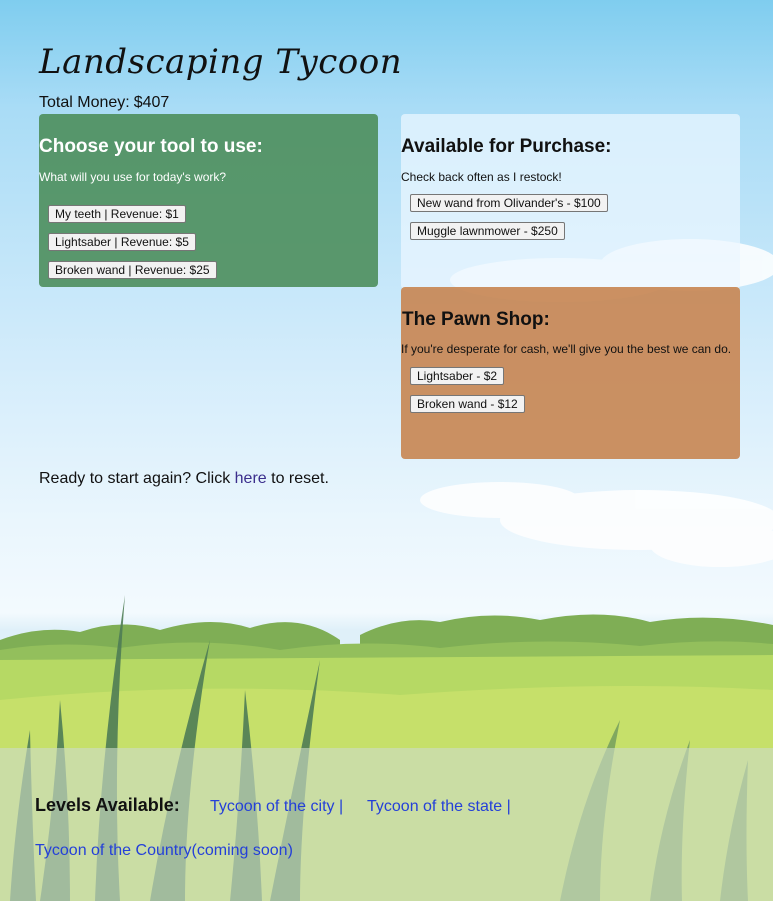 This screenshot has width=773, height=901. What do you see at coordinates (117, 214) in the screenshot?
I see `use-teeth-button: My teeth | Revenue: $1` at bounding box center [117, 214].